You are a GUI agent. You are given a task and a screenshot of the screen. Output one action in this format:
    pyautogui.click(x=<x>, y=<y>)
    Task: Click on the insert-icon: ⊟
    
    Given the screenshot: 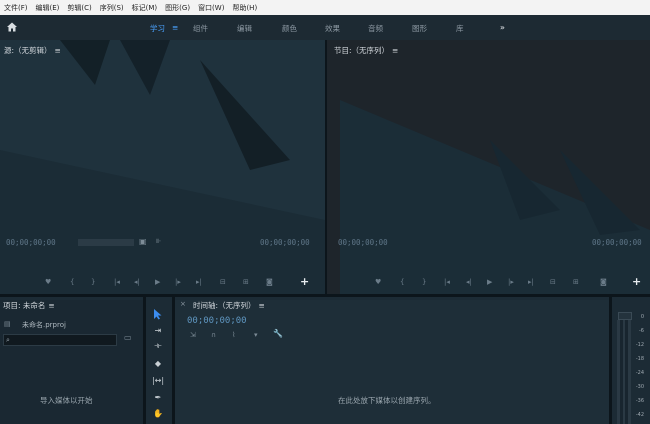 What is the action you would take?
    pyautogui.click(x=223, y=282)
    